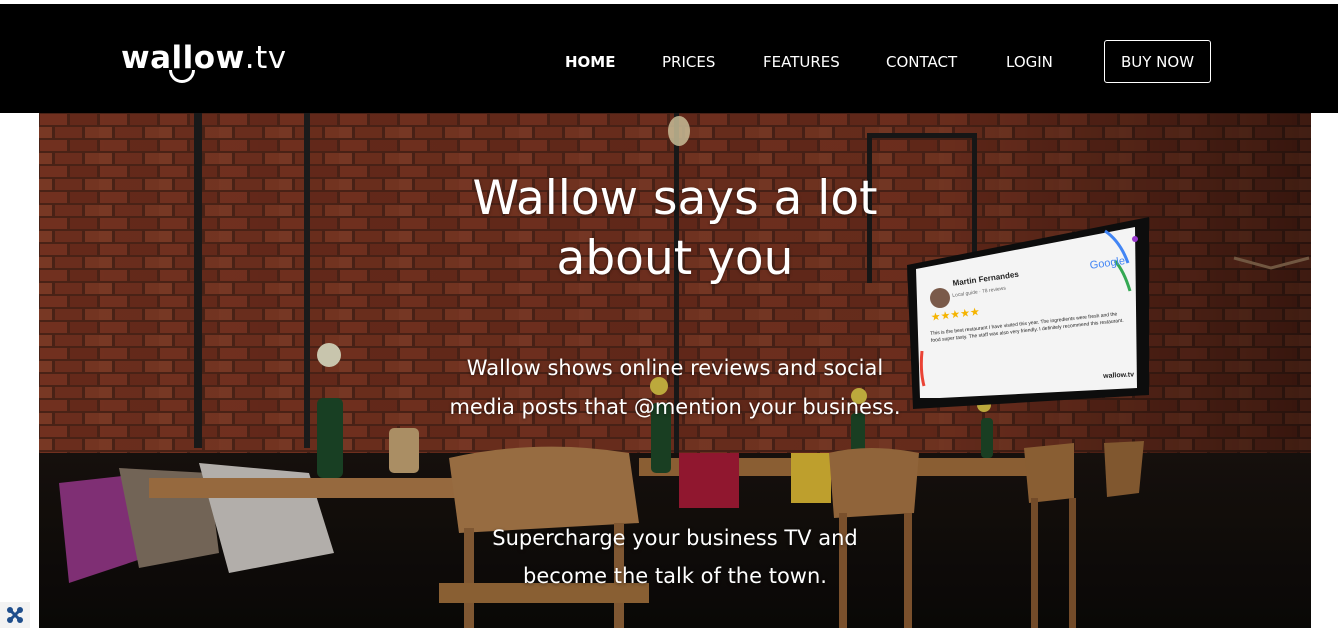 The width and height of the screenshot is (1338, 628). Describe the element at coordinates (15, 615) in the screenshot. I see `joomla-icon` at that location.